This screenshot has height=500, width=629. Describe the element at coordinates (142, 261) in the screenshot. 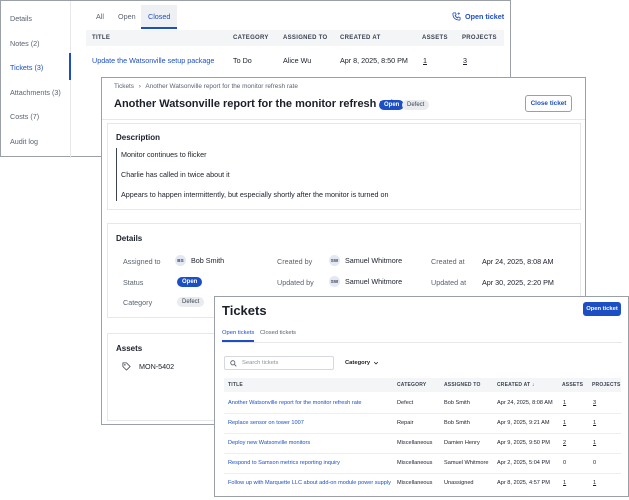

I see `assigned-to-label: Assigned to` at that location.